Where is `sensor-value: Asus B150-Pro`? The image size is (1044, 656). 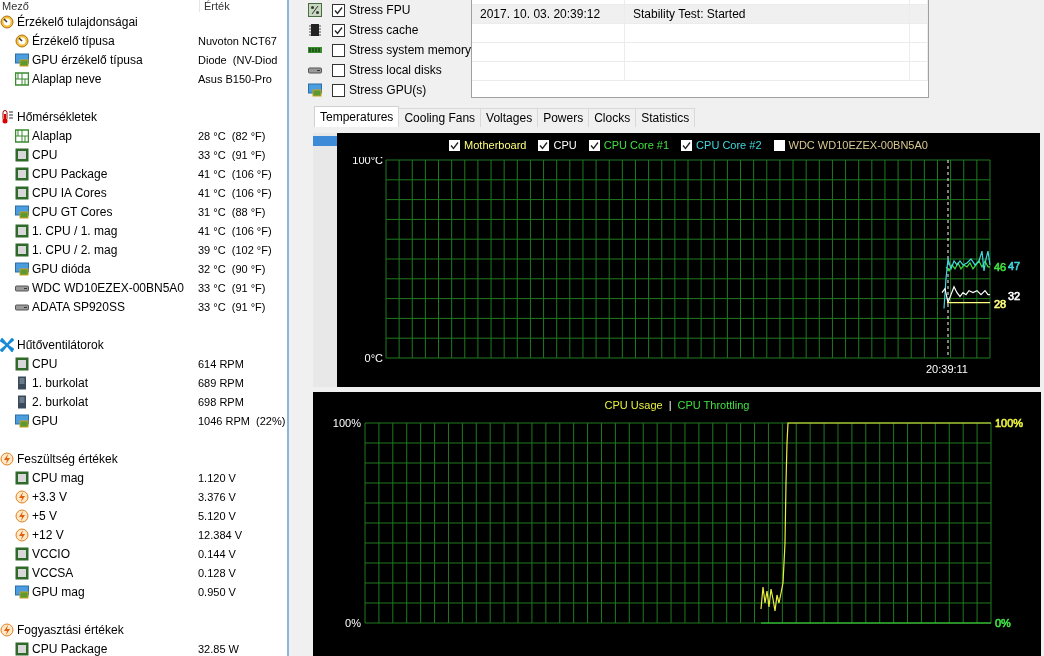 sensor-value: Asus B150-Pro is located at coordinates (235, 78).